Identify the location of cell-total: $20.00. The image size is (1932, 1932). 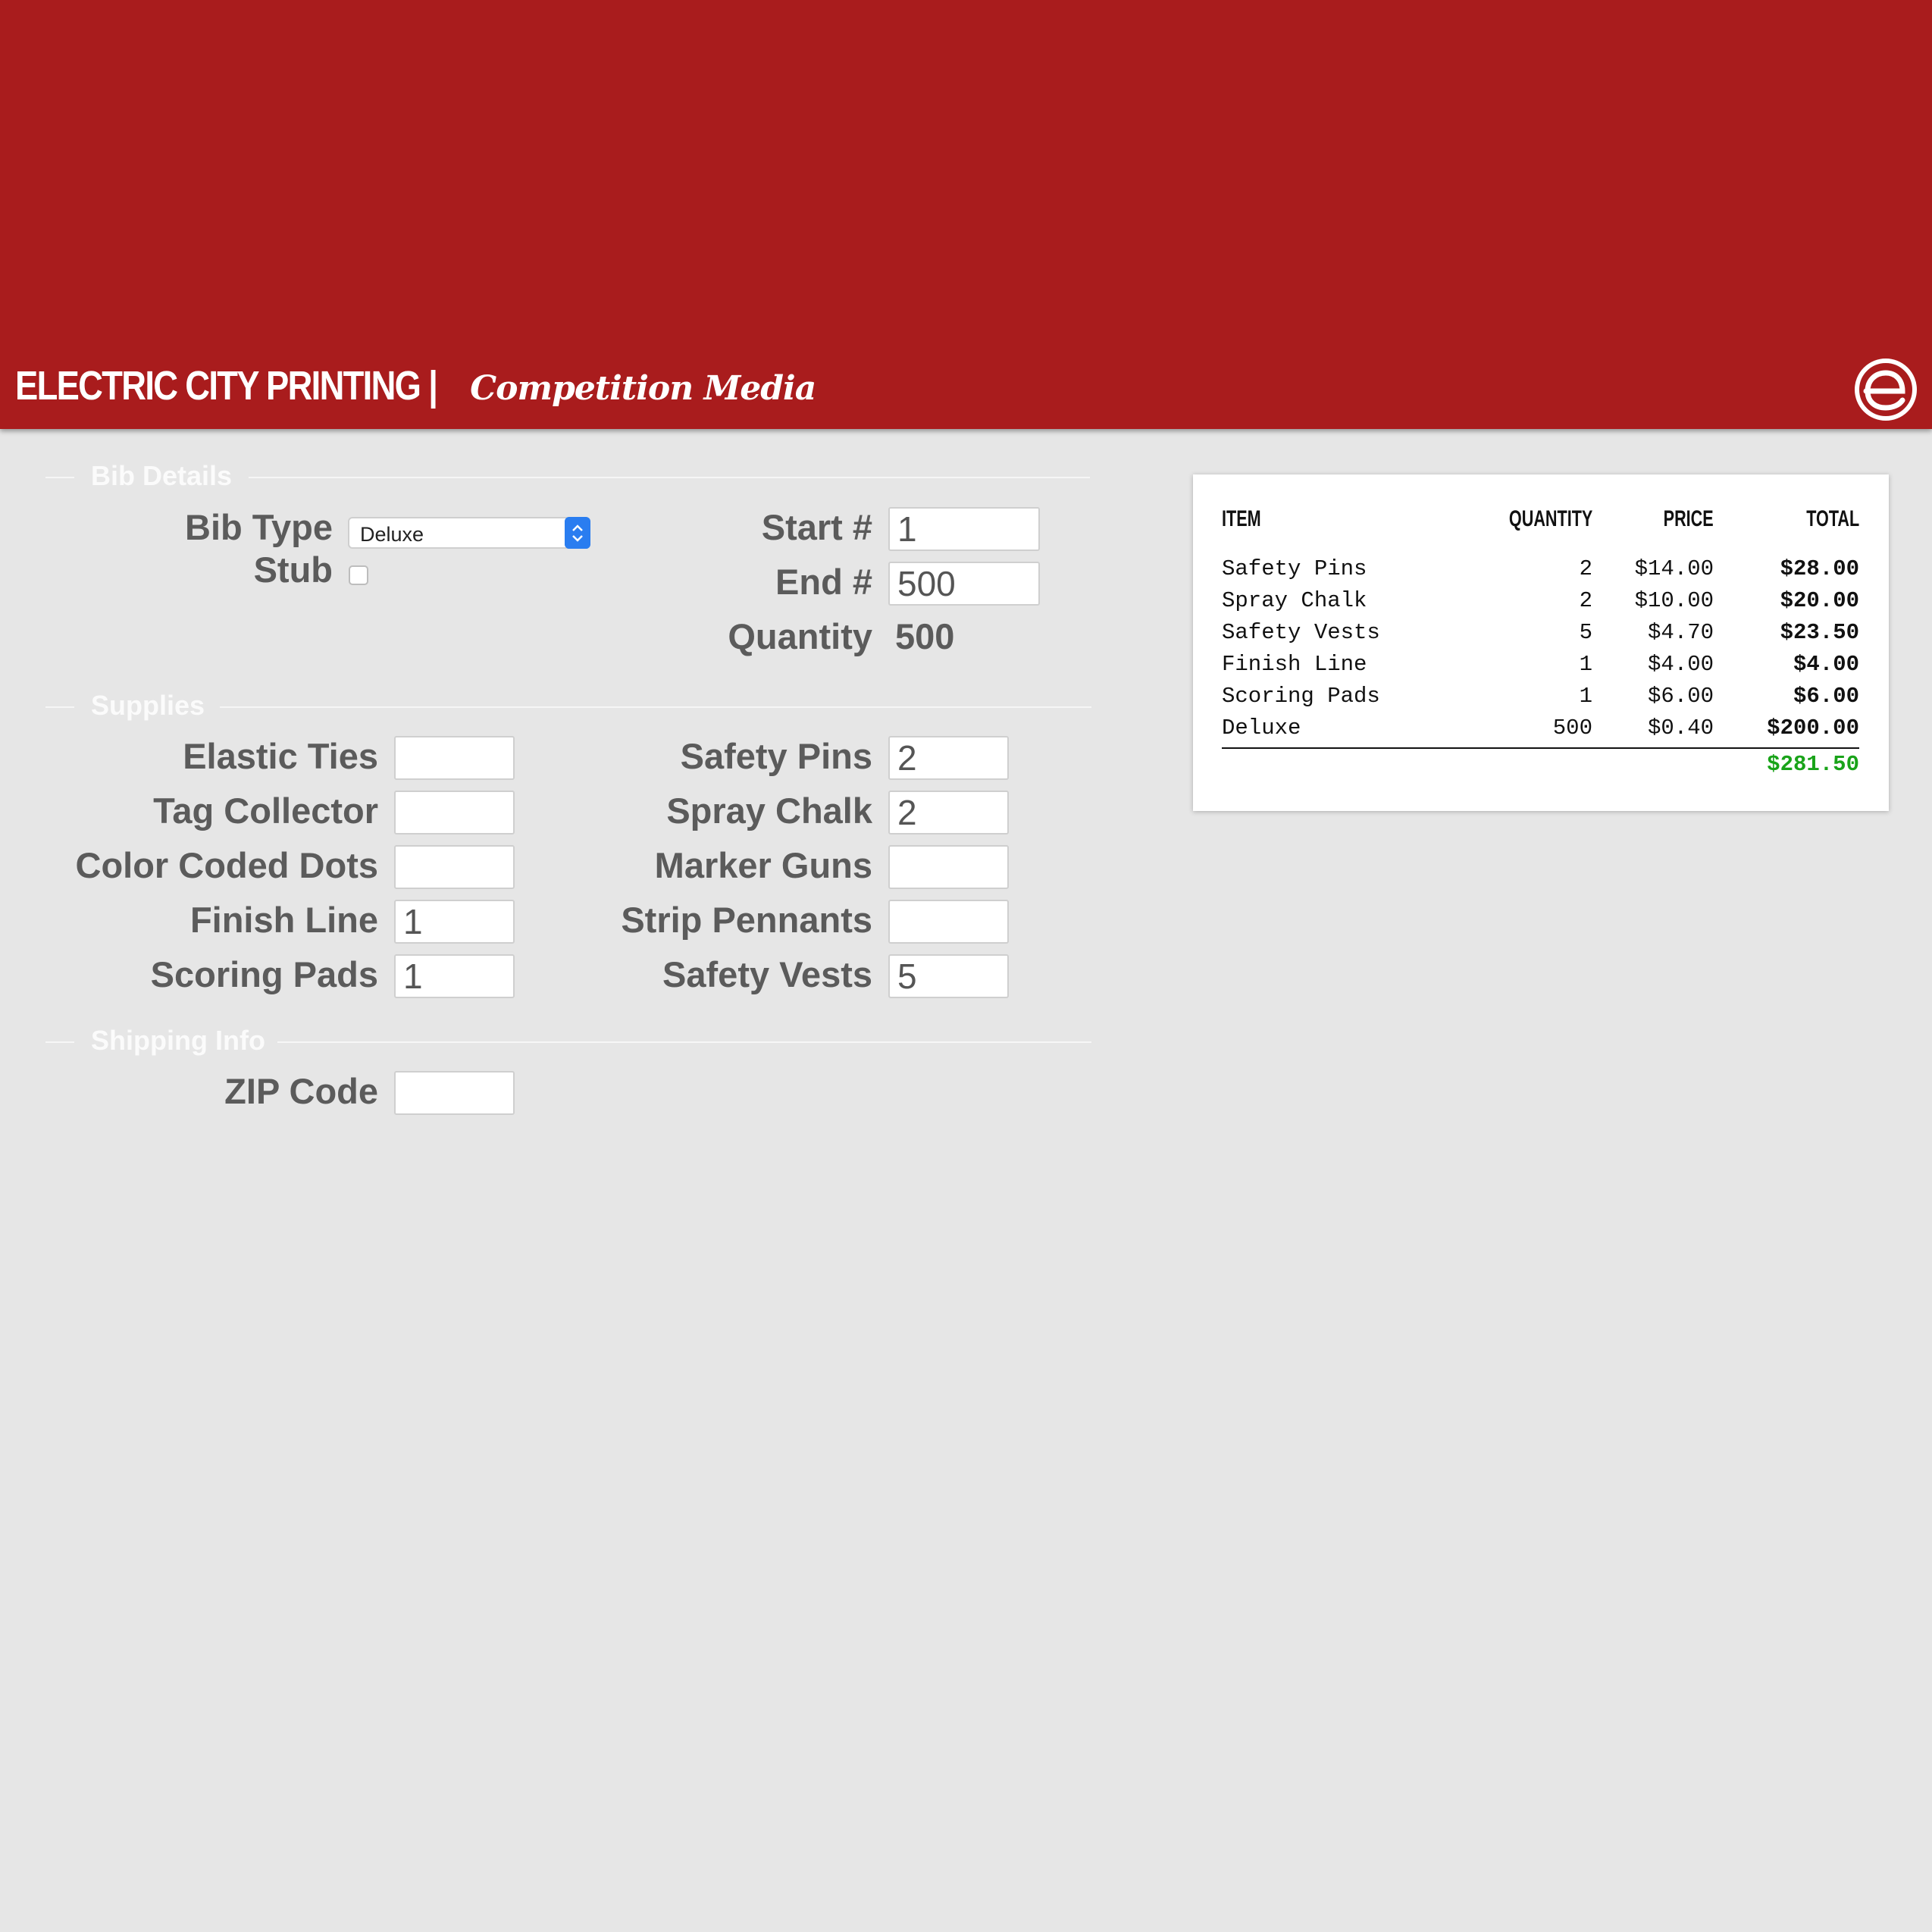
(1819, 600).